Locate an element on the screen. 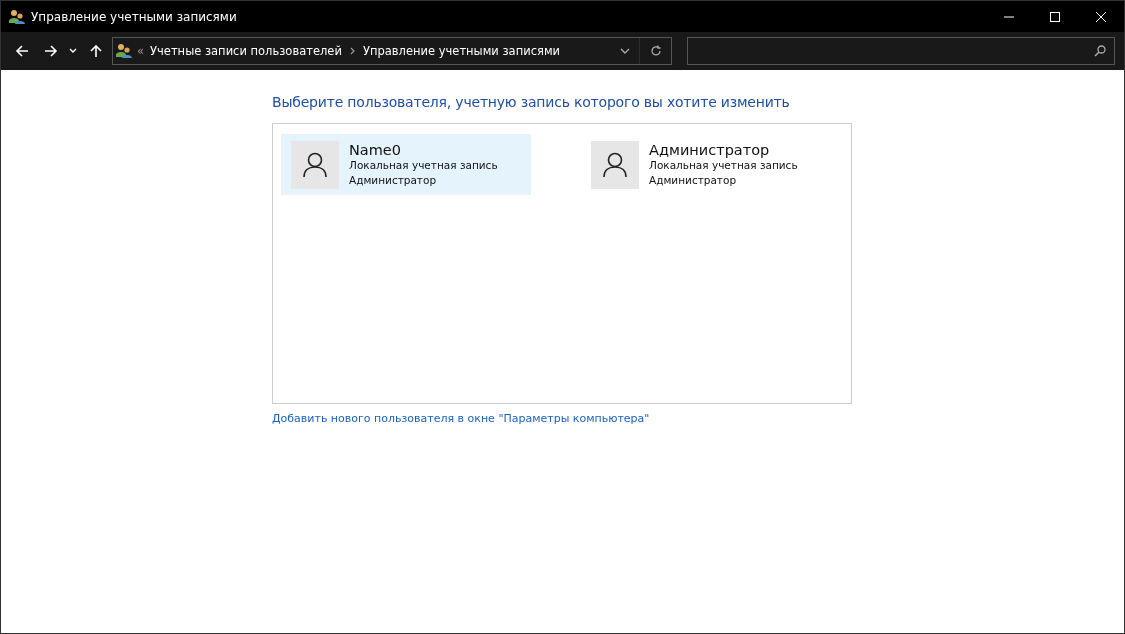 The width and height of the screenshot is (1125, 634). close-icon is located at coordinates (1101, 16).